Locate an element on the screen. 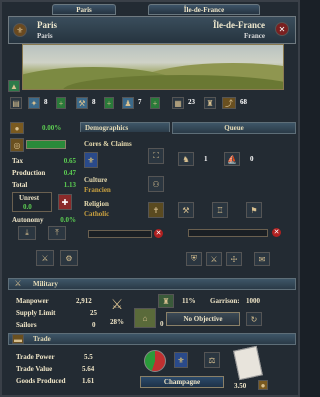 The height and width of the screenshot is (397, 320). trade-header: Trade is located at coordinates (152, 339).